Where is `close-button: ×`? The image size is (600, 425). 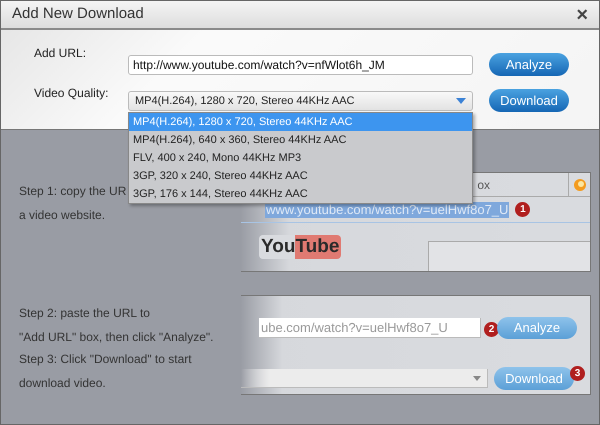
close-button: × is located at coordinates (582, 14).